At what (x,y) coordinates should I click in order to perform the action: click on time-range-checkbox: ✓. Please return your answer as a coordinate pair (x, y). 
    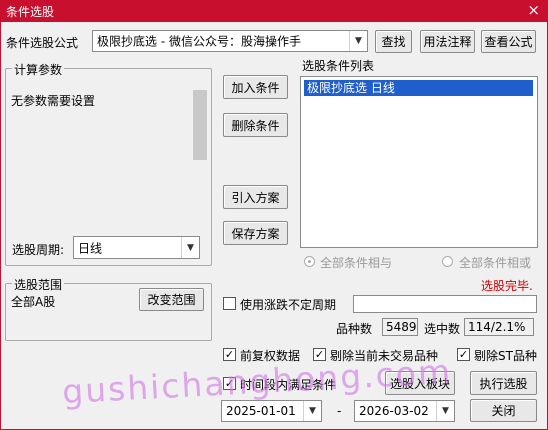
    Looking at the image, I should click on (229, 383).